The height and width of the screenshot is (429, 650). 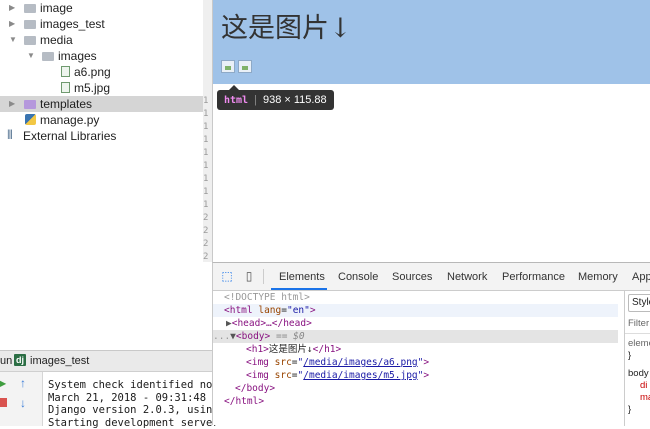 What do you see at coordinates (65, 87) in the screenshot?
I see `image-file-icon` at bounding box center [65, 87].